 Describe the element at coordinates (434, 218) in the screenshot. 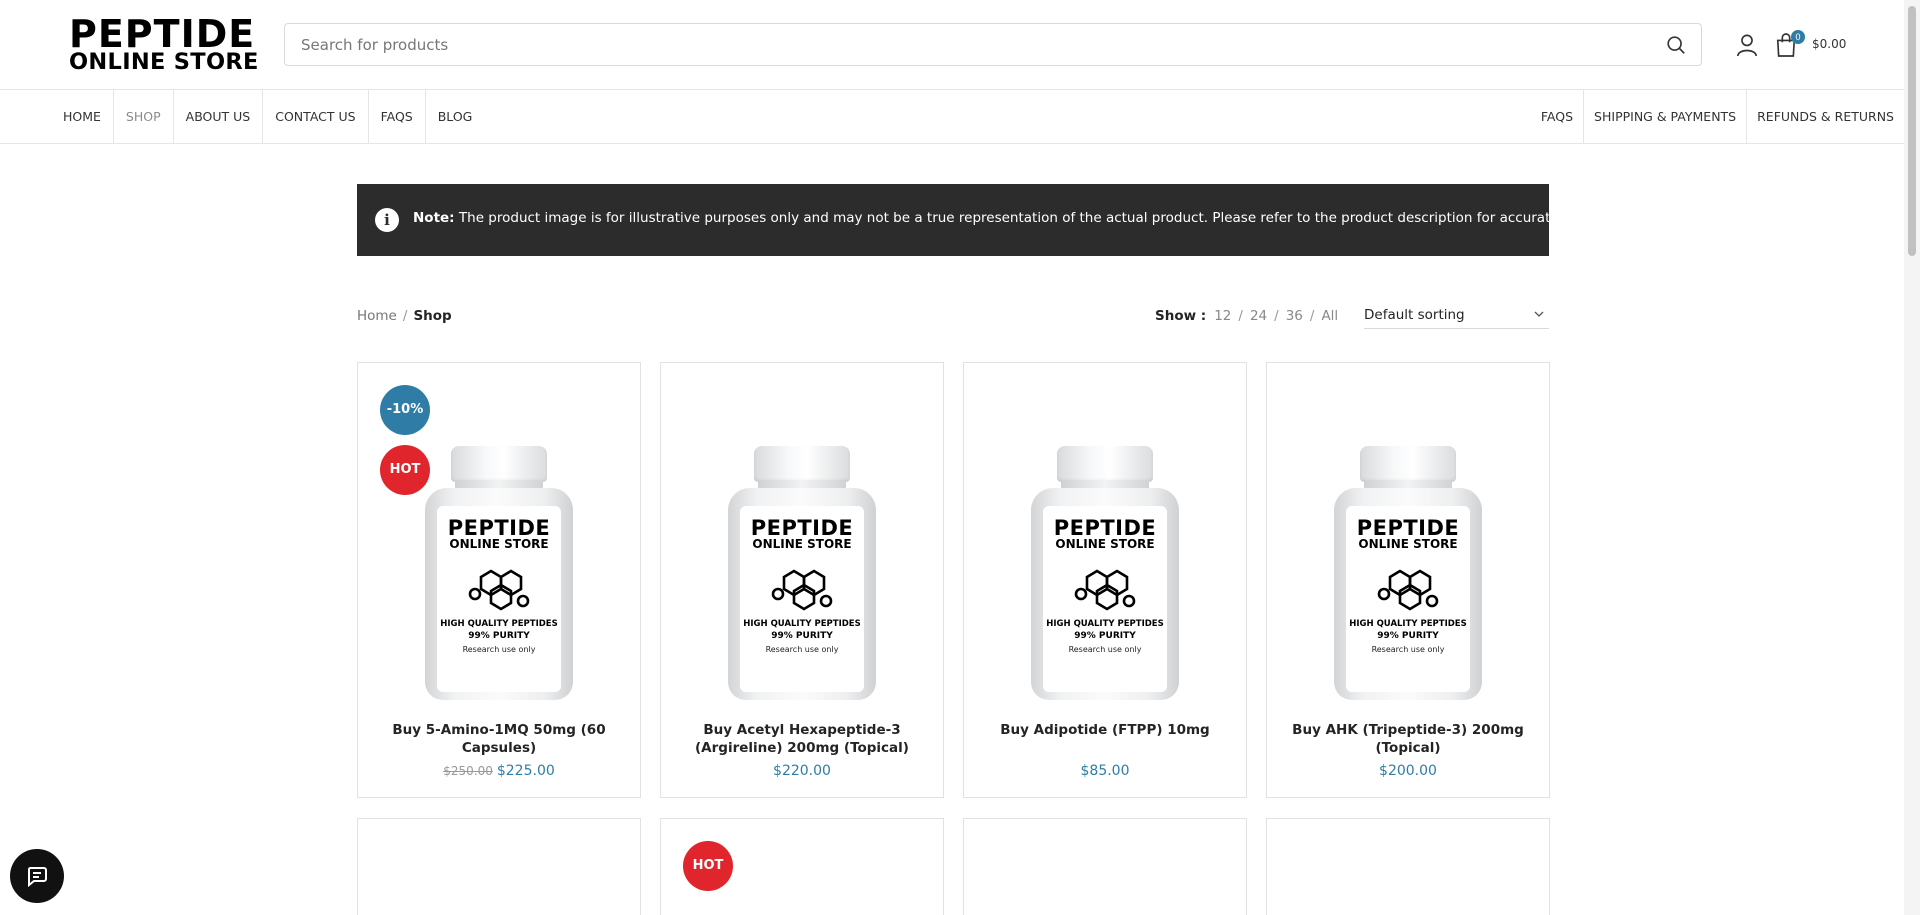

I see `notice-label: Note:` at that location.